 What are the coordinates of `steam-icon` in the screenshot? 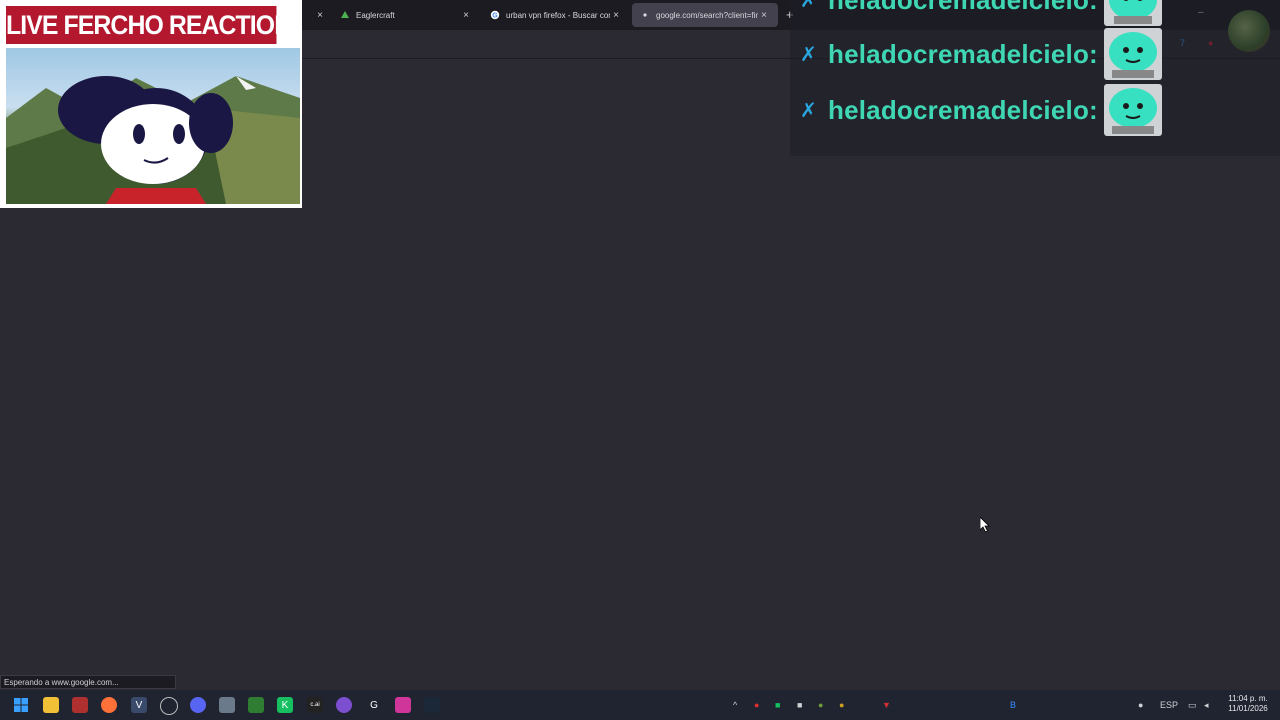 It's located at (432, 705).